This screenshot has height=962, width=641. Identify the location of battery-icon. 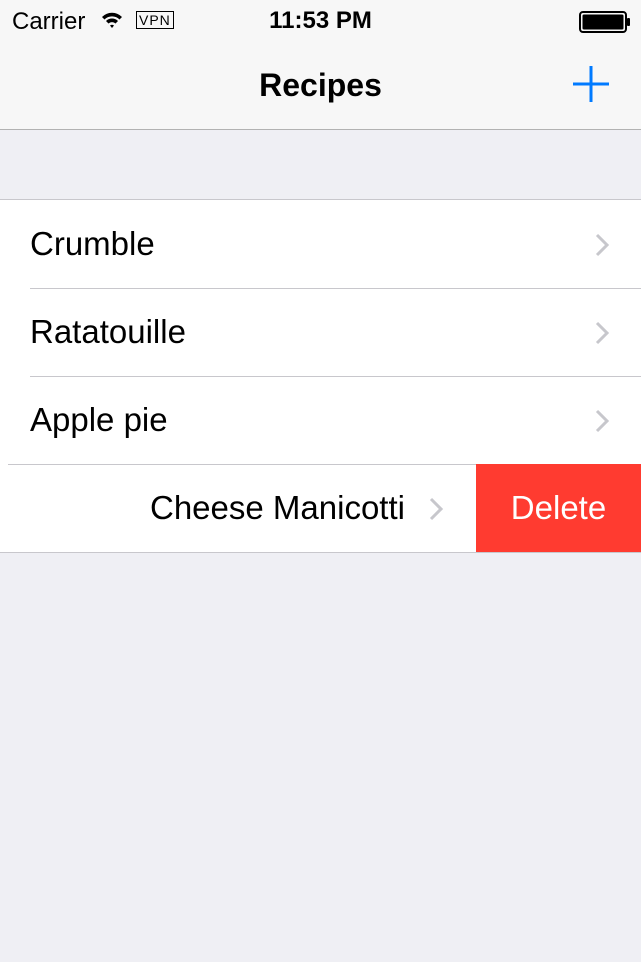
(604, 22).